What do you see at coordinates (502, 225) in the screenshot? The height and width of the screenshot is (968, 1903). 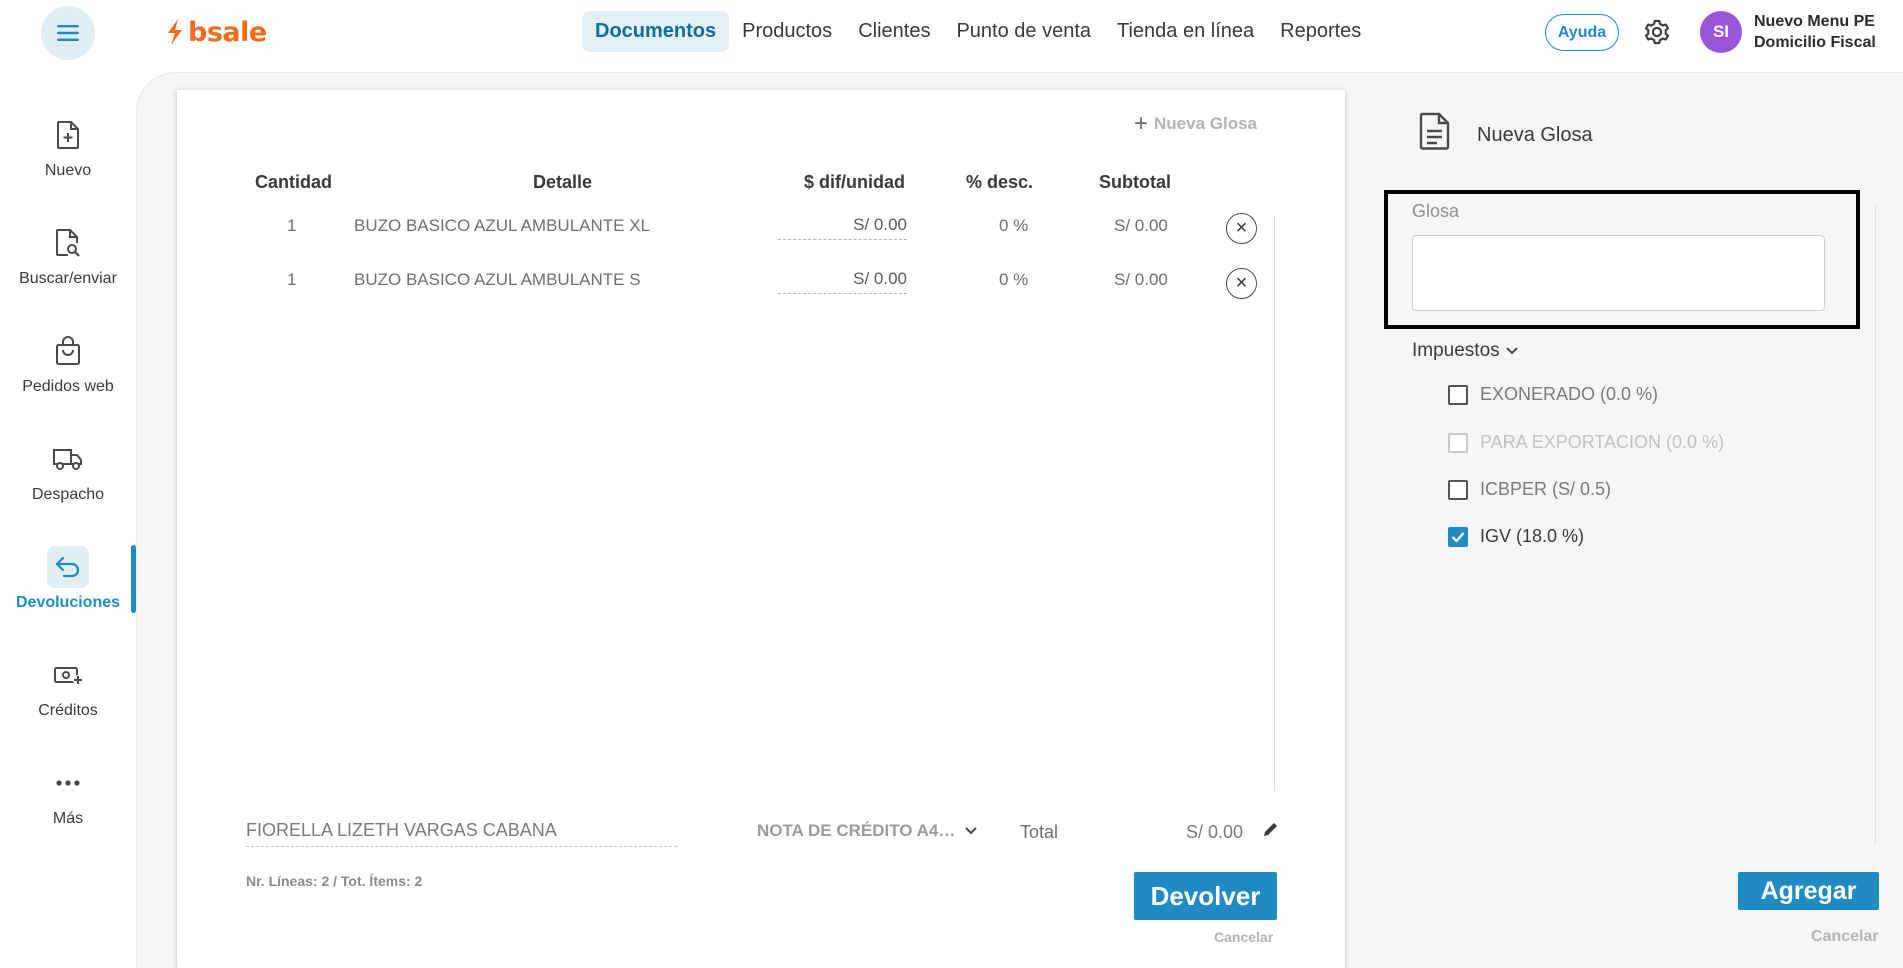 I see `row-detail: BUZO BASICO AZUL AMBULANTE XL` at bounding box center [502, 225].